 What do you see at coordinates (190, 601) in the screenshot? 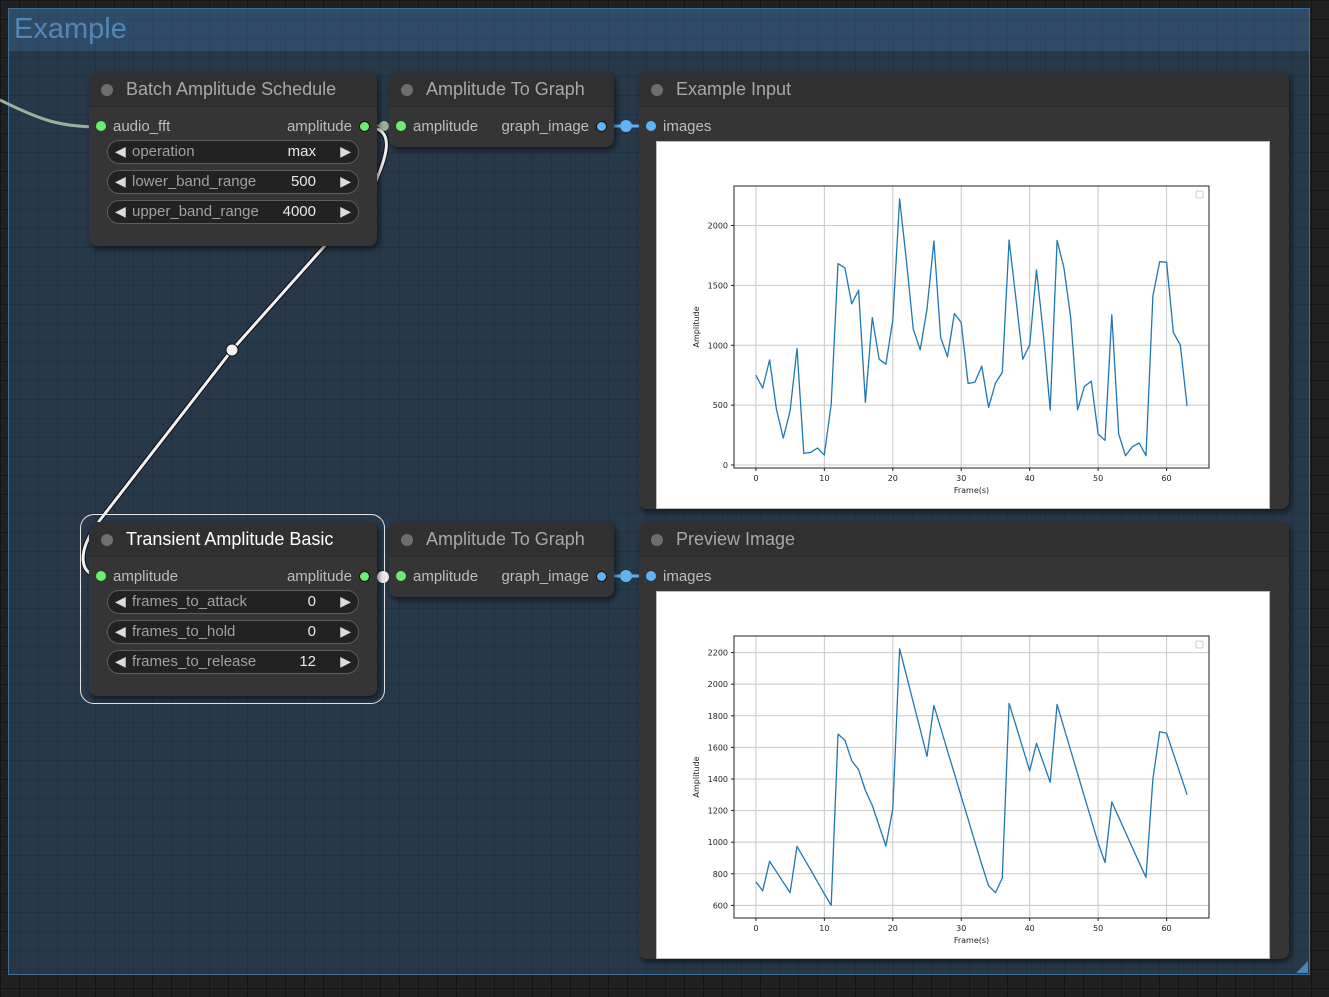
I see `widget-label: frames_to_attack` at bounding box center [190, 601].